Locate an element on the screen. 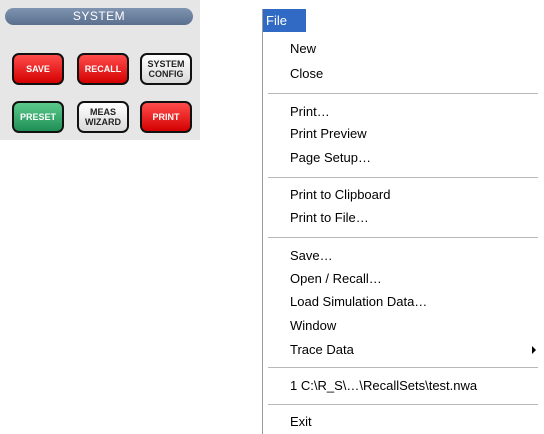 This screenshot has width=544, height=434. system-config-key: SYSTEM CONFIG is located at coordinates (166, 69).